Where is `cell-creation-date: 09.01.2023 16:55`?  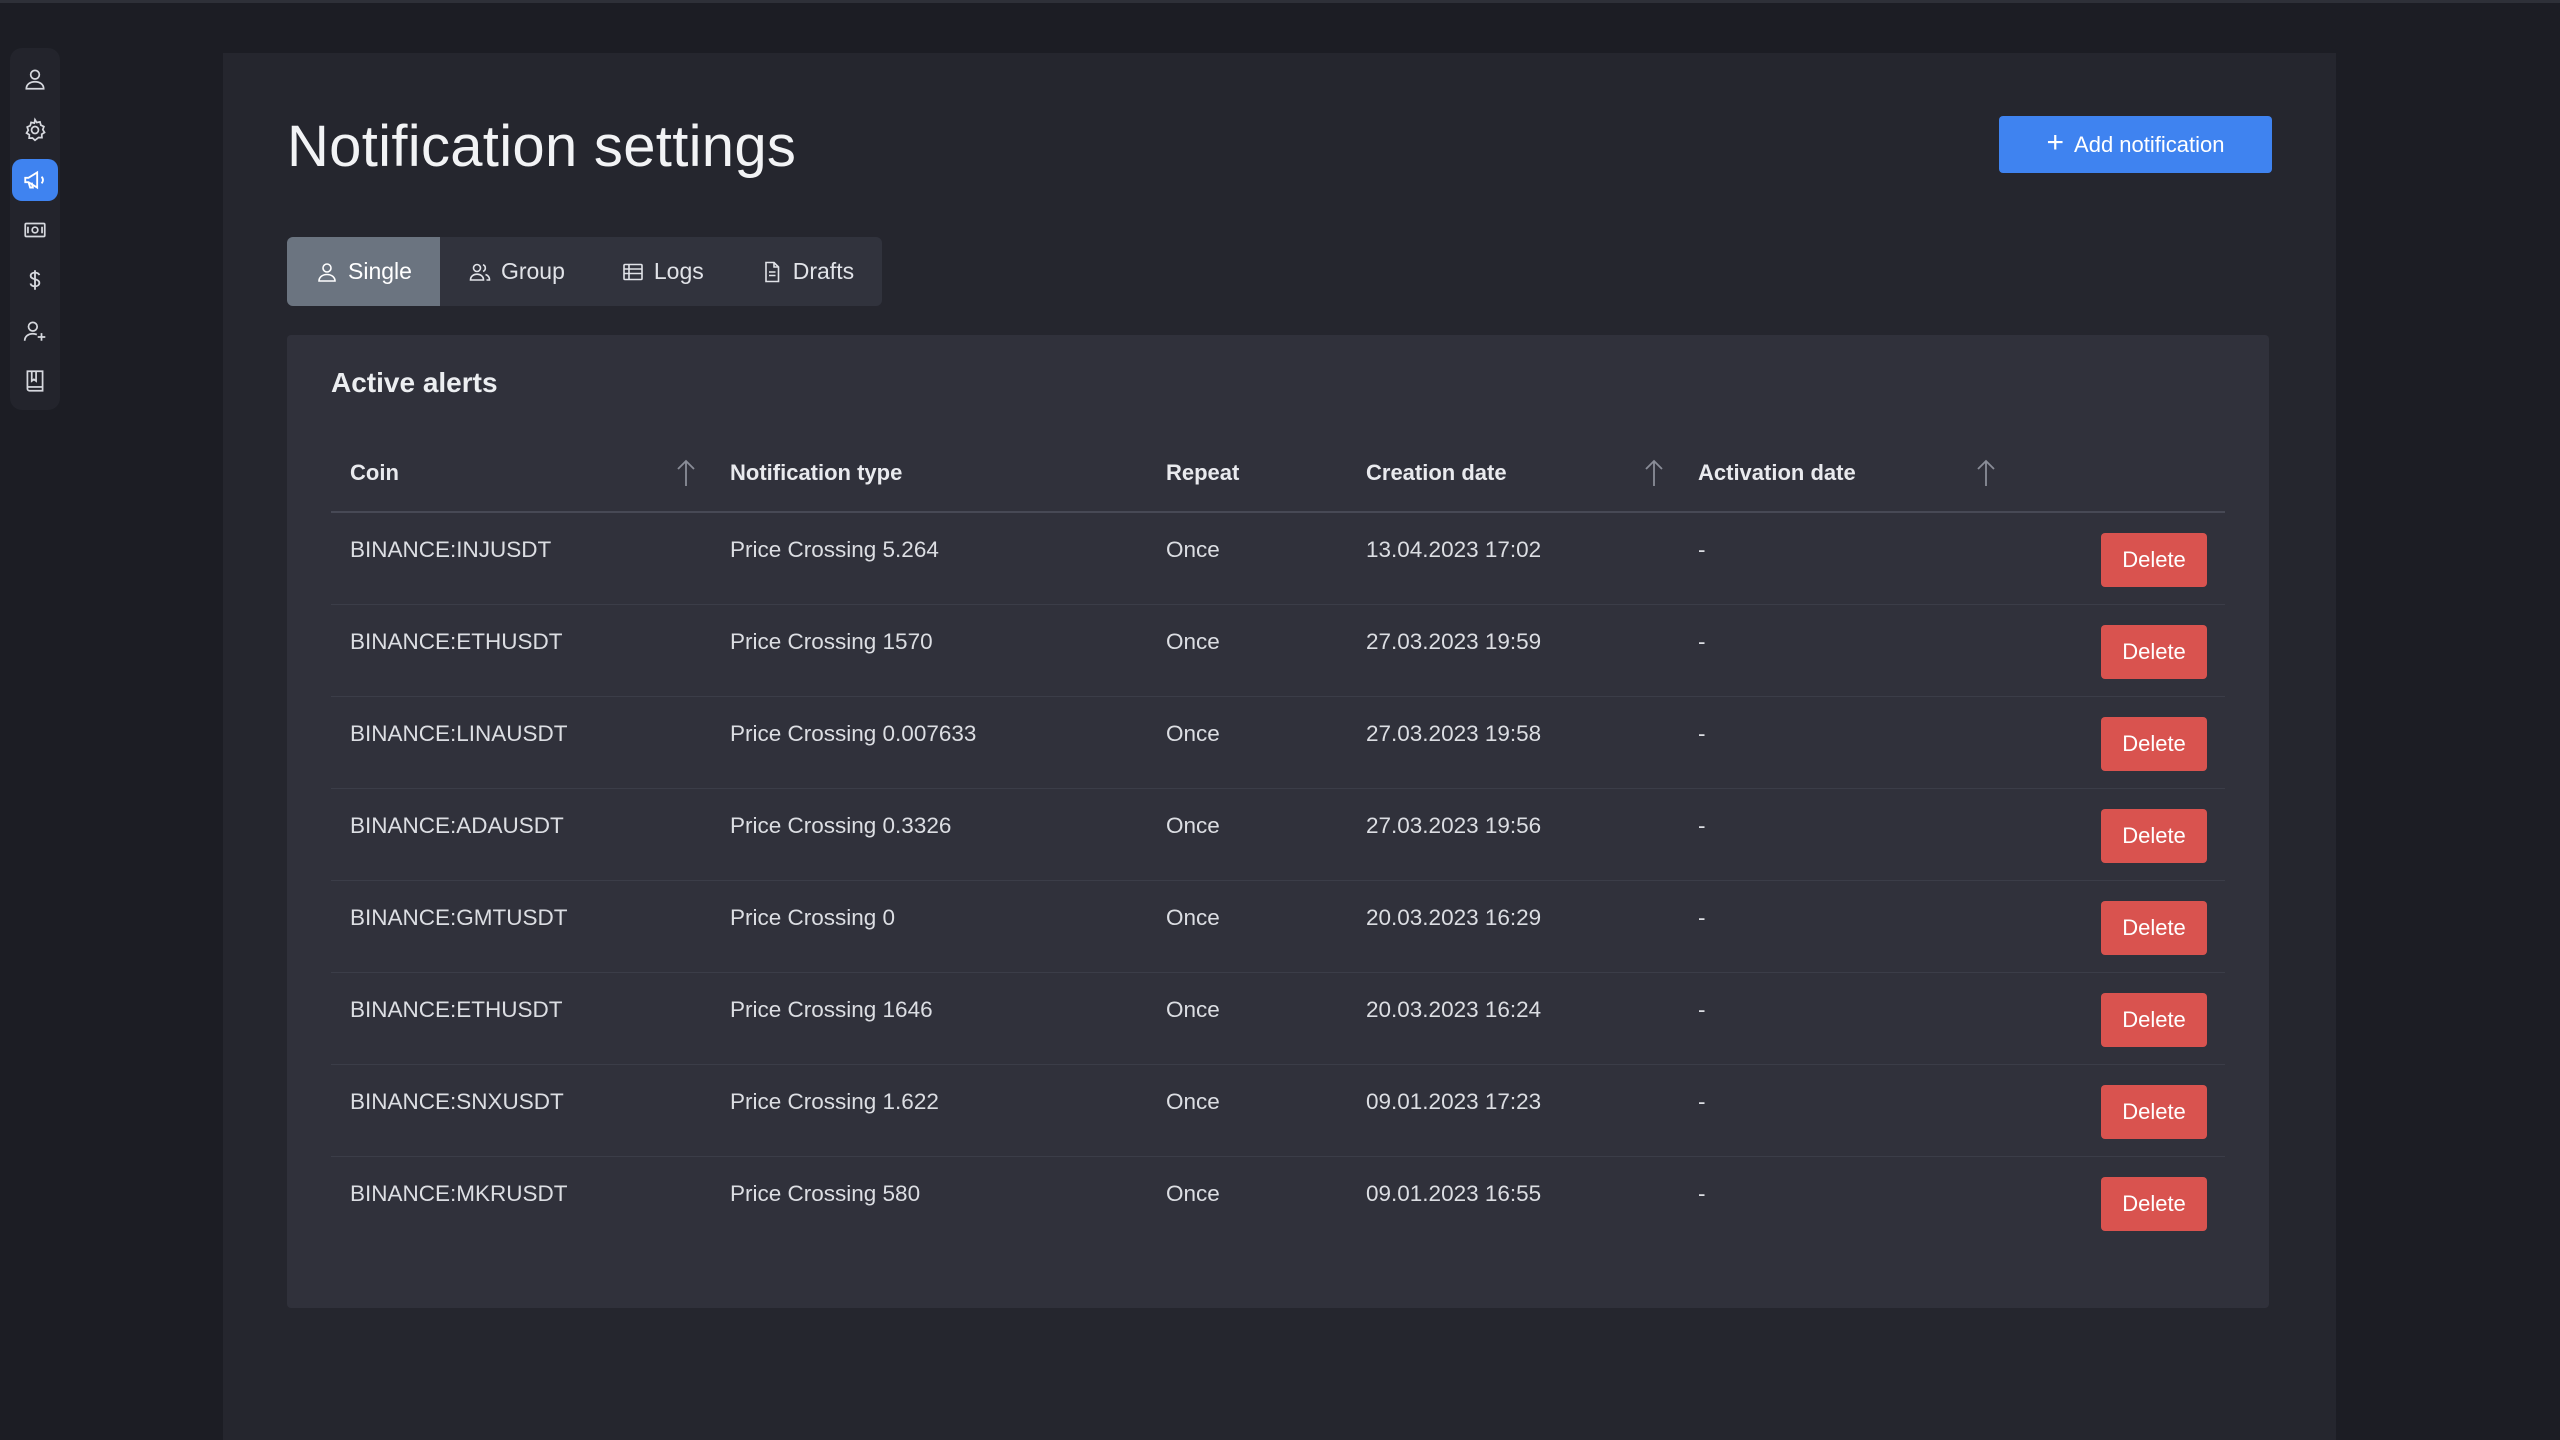 cell-creation-date: 09.01.2023 16:55 is located at coordinates (1454, 1193).